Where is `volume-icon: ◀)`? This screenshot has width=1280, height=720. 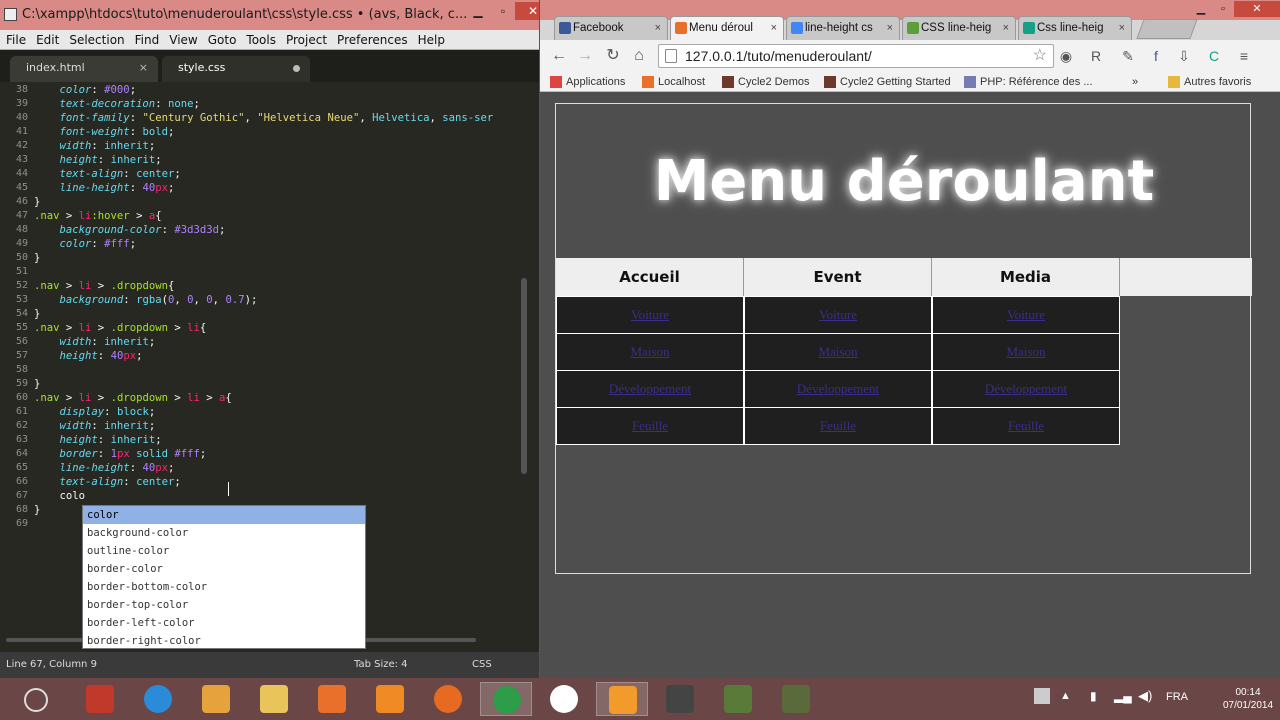
volume-icon: ◀) is located at coordinates (1145, 696).